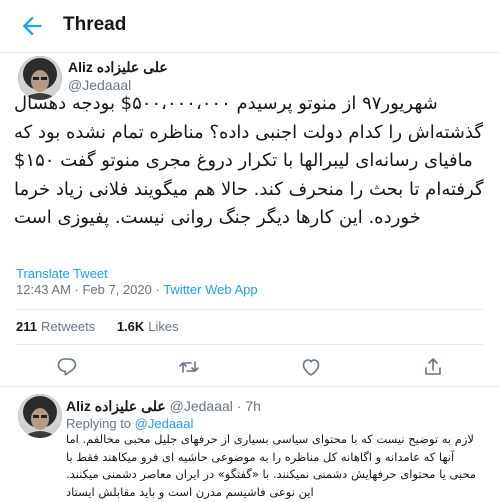 This screenshot has height=502, width=500. I want to click on reply-icon, so click(67, 367).